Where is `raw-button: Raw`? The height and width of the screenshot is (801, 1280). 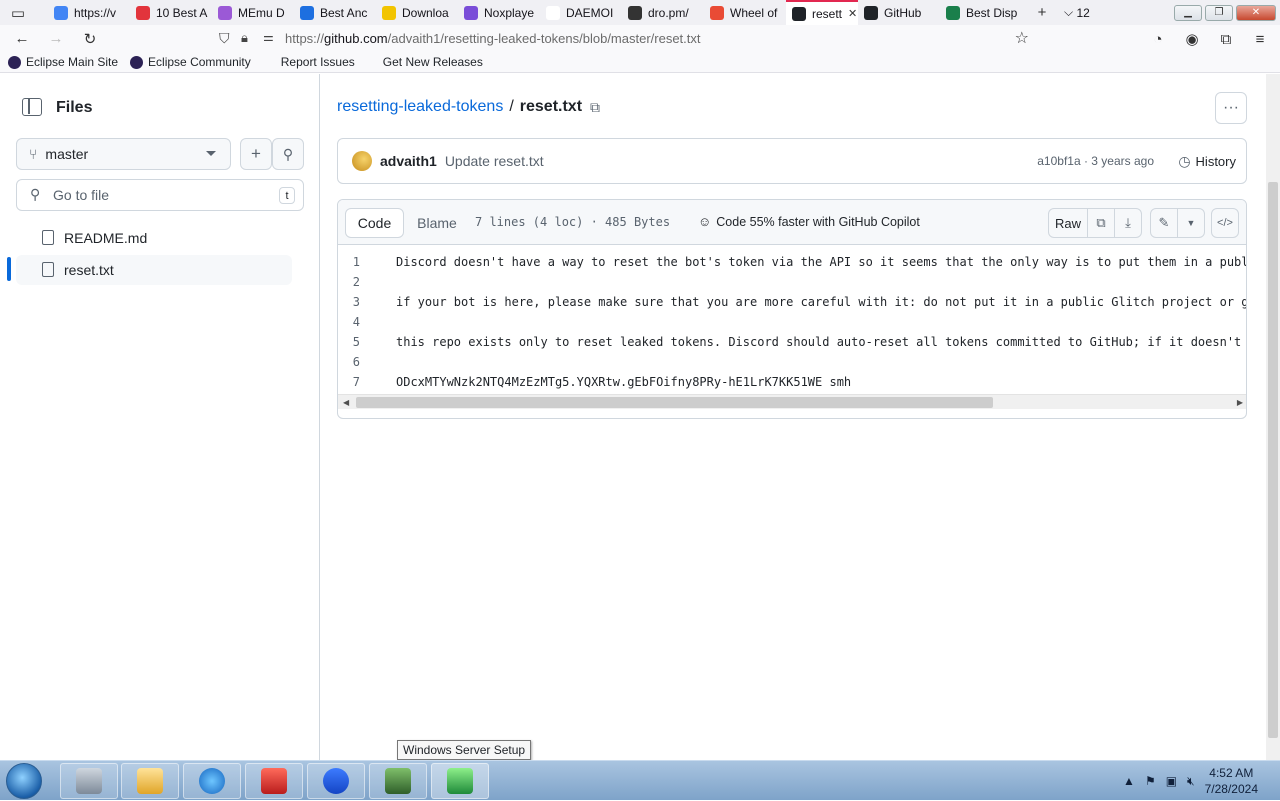
raw-button: Raw is located at coordinates (1068, 223).